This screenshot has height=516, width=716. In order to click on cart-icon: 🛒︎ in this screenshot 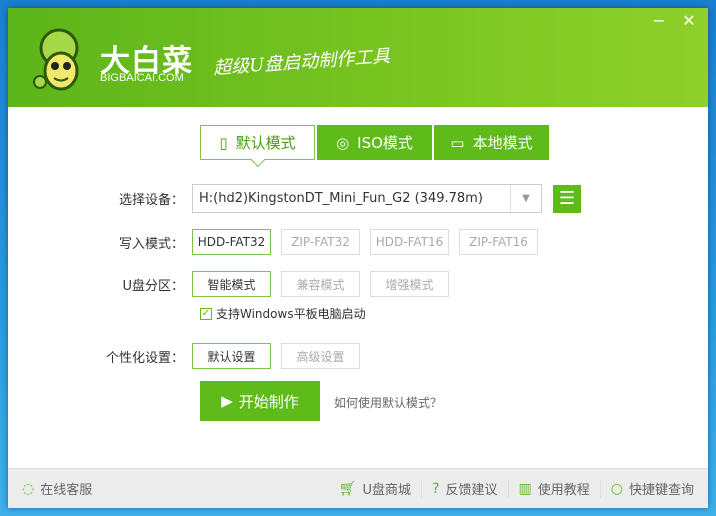, I will do `click(347, 488)`.